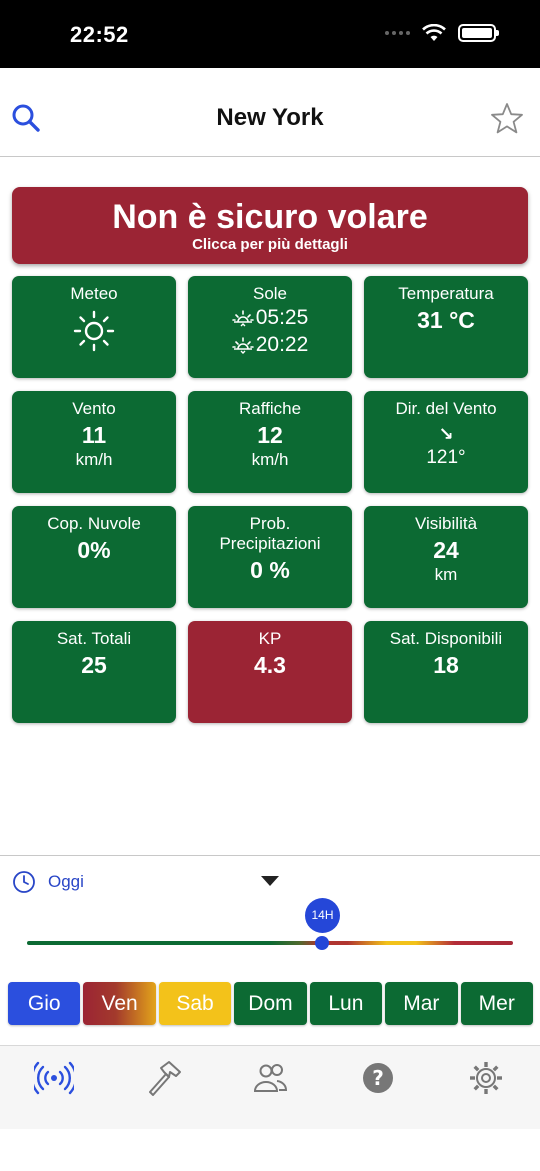  What do you see at coordinates (94, 638) in the screenshot?
I see `tile-label: Sat. Totali` at bounding box center [94, 638].